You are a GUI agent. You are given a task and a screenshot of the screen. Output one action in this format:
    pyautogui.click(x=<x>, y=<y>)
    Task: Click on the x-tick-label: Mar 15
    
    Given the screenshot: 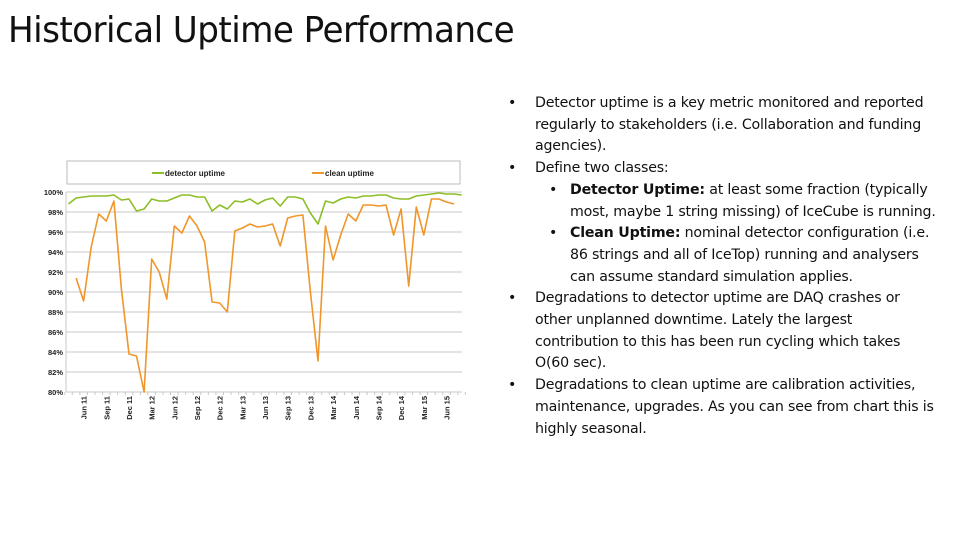 What is the action you would take?
    pyautogui.click(x=424, y=408)
    